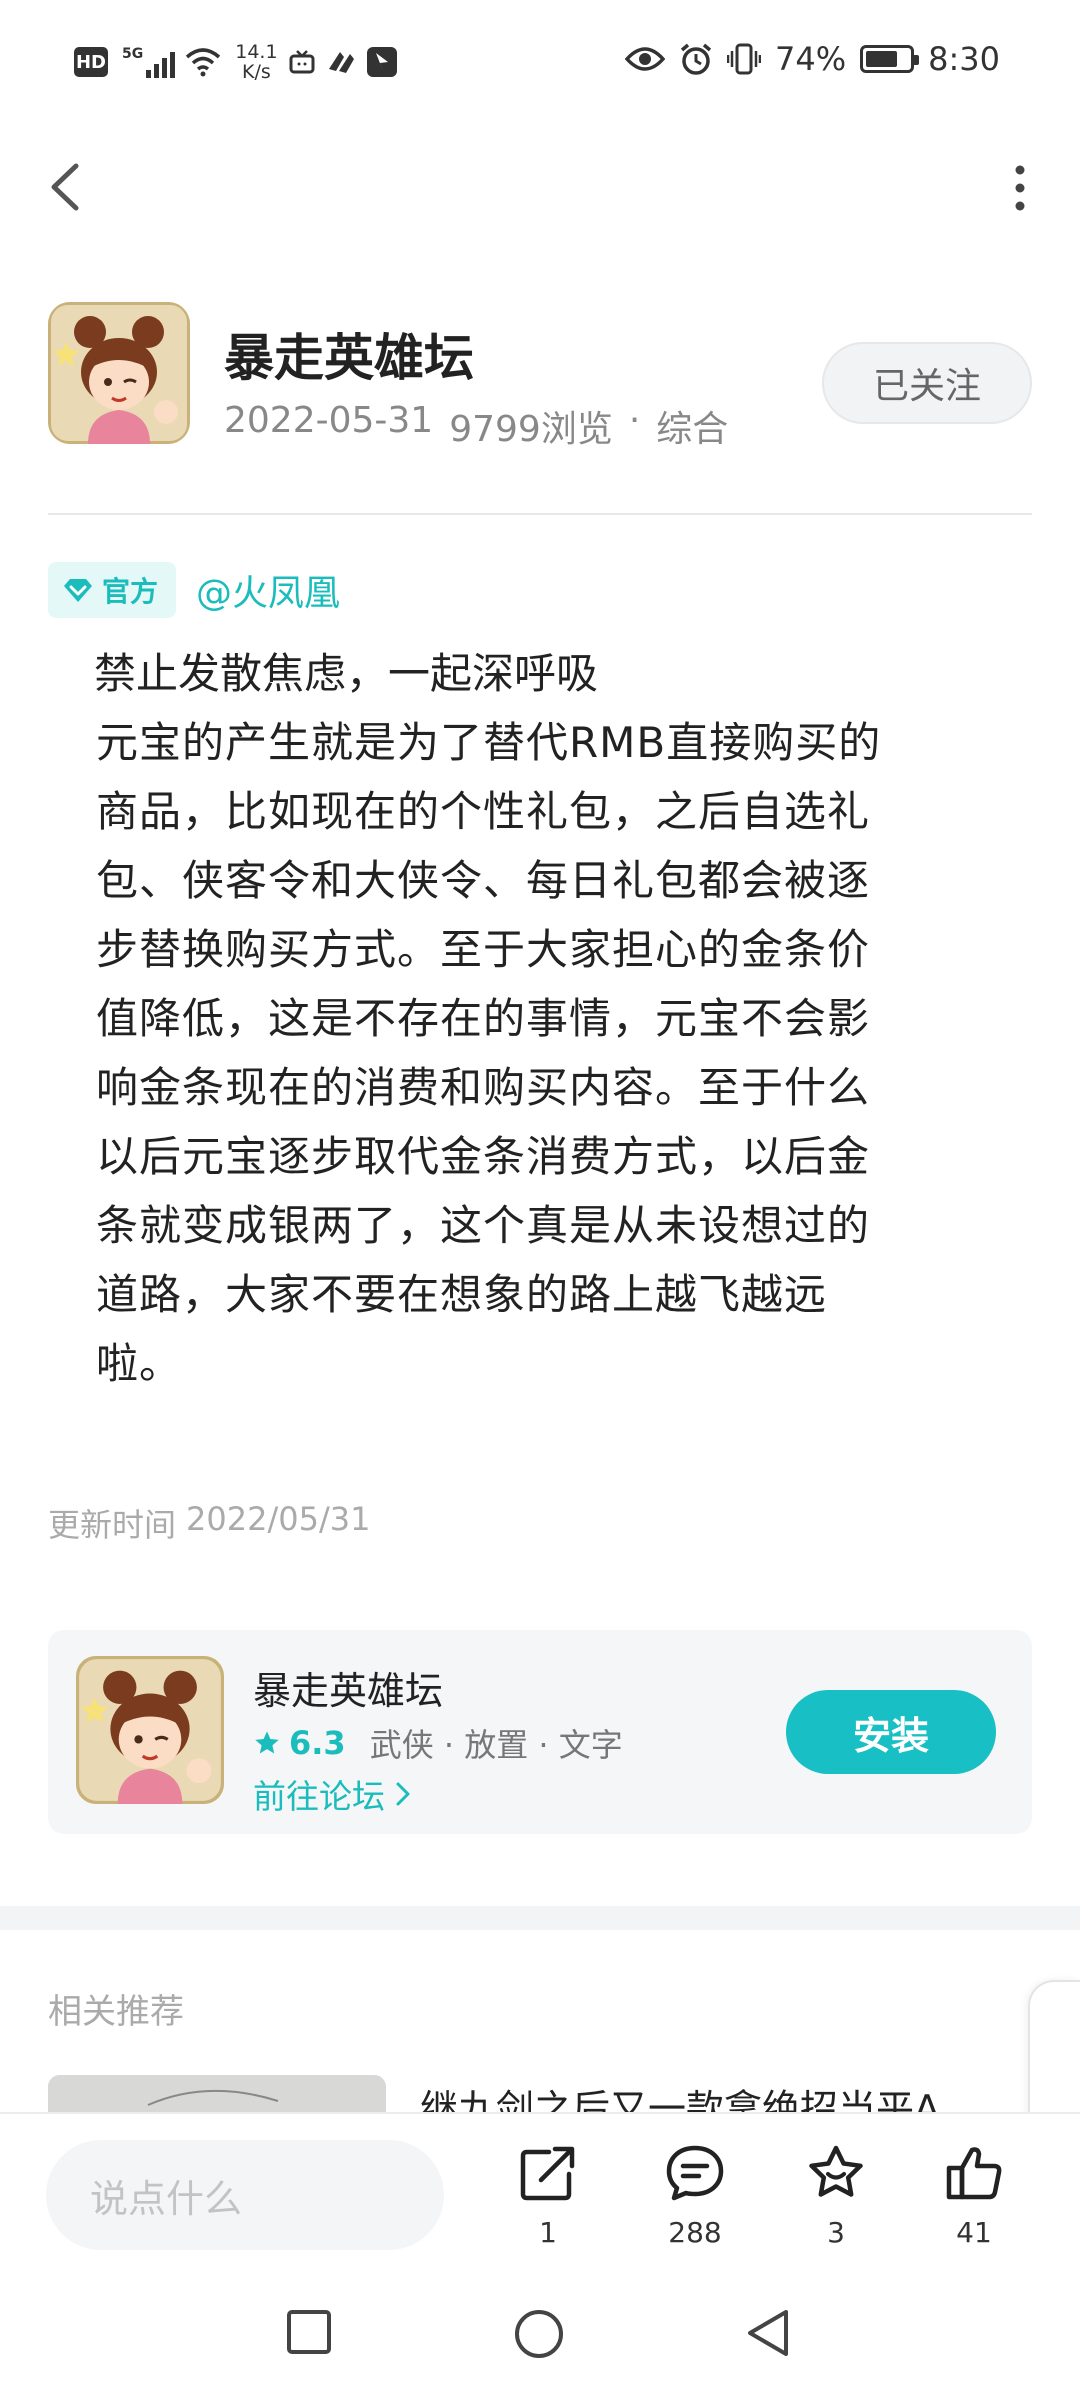 The height and width of the screenshot is (2388, 1080). What do you see at coordinates (139, 1363) in the screenshot?
I see `post-body-line: 啦。` at bounding box center [139, 1363].